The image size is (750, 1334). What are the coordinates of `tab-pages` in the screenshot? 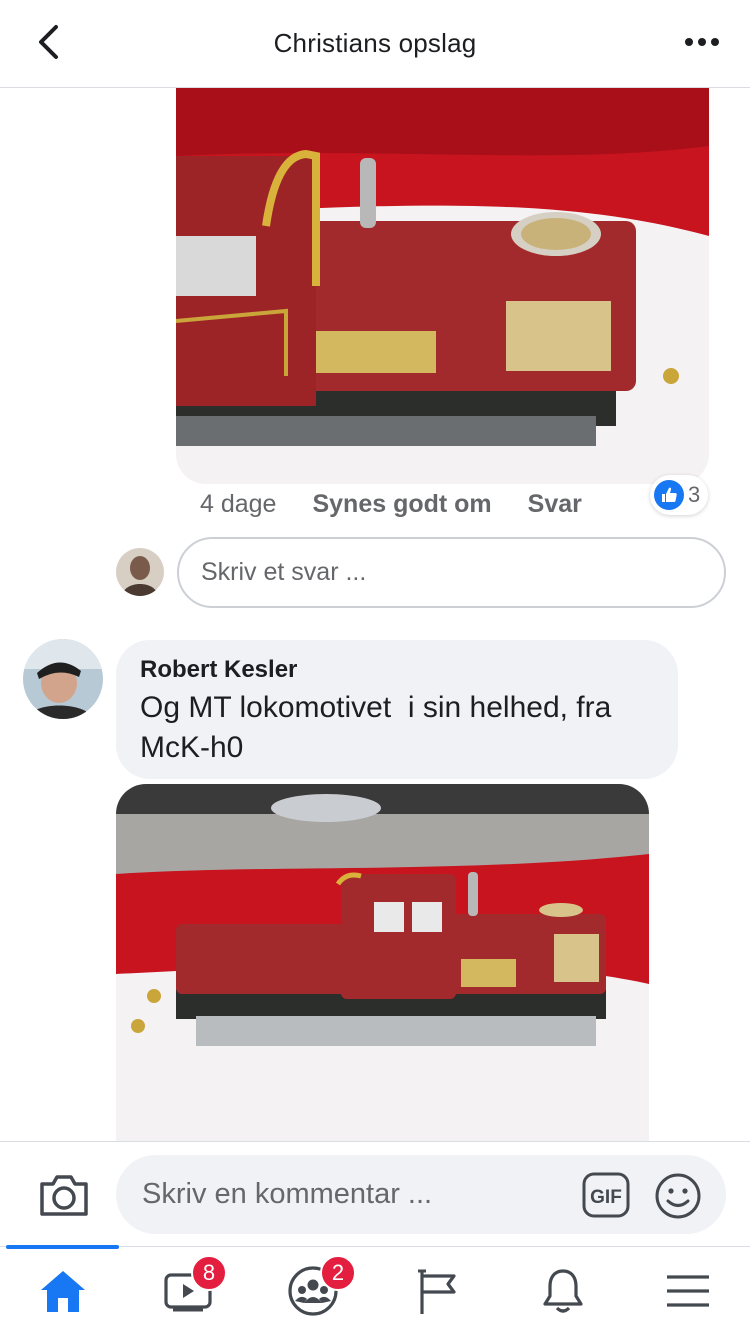 It's located at (437, 1290).